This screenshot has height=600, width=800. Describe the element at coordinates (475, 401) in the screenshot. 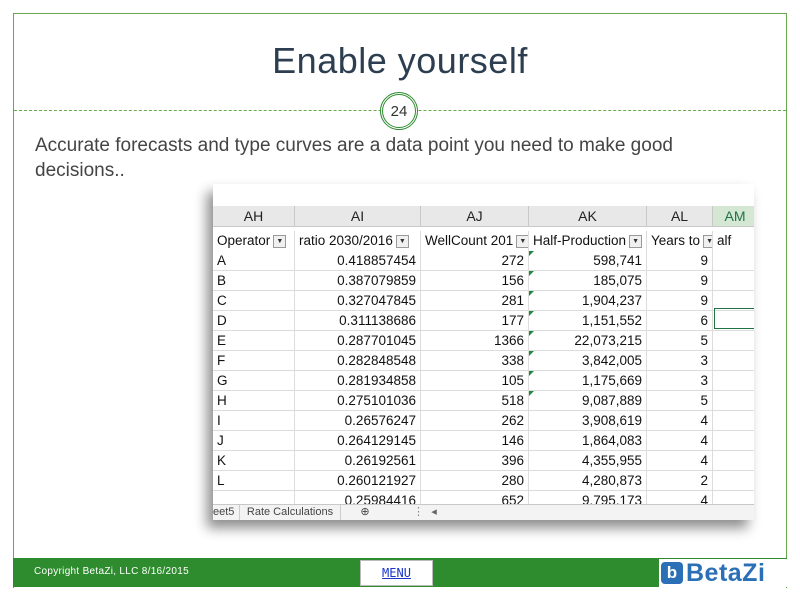

I see `cell-wellcount: 518` at that location.